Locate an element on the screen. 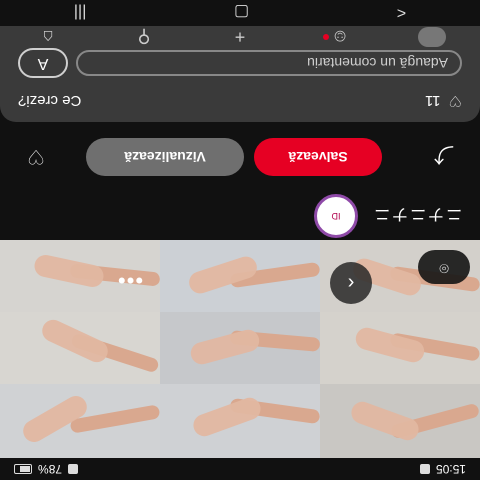 The height and width of the screenshot is (480, 480). author-row: ニナニナニ ID is located at coordinates (240, 216).